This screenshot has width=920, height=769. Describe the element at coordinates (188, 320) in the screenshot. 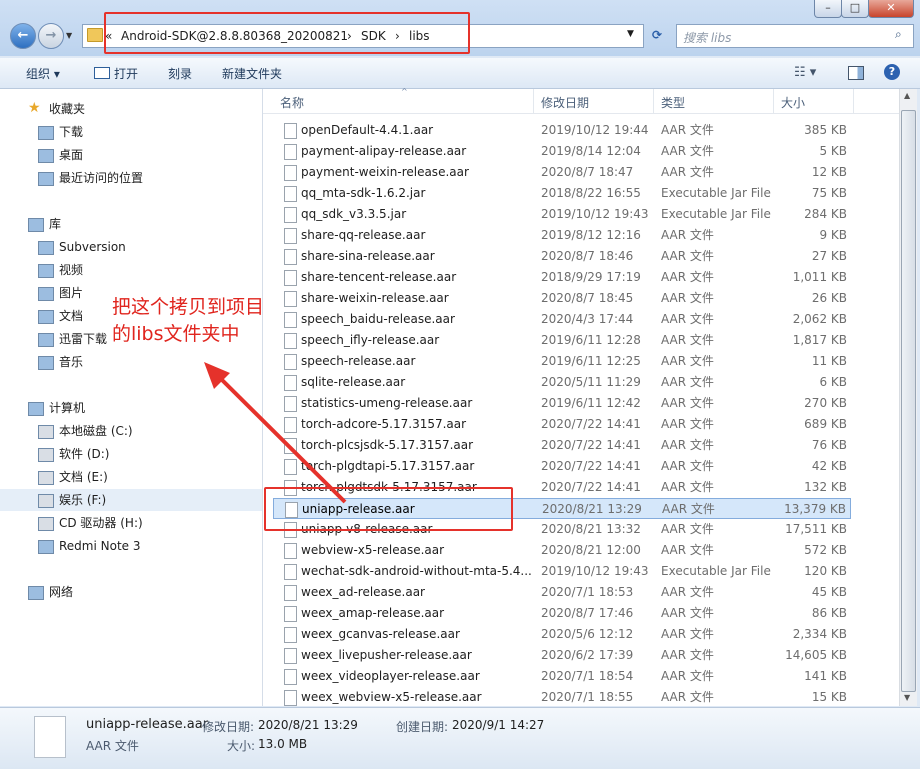

I see `annotation-text: 把这个拷贝到项目 的libs文件夹中` at that location.